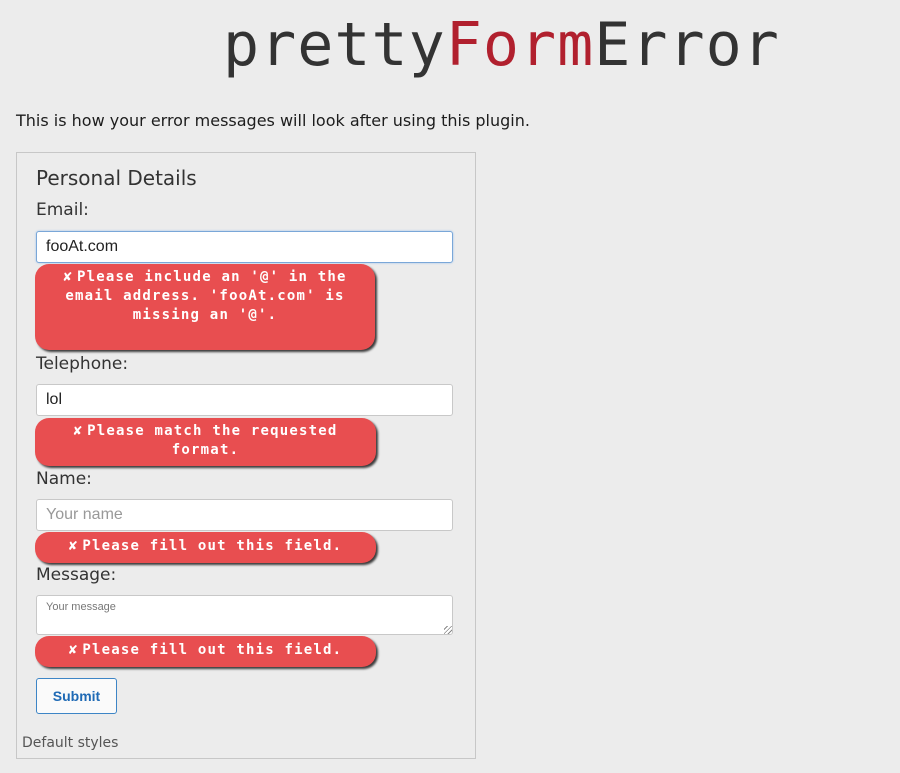 Image resolution: width=900 pixels, height=773 pixels. Describe the element at coordinates (244, 615) in the screenshot. I see `message-textarea` at that location.